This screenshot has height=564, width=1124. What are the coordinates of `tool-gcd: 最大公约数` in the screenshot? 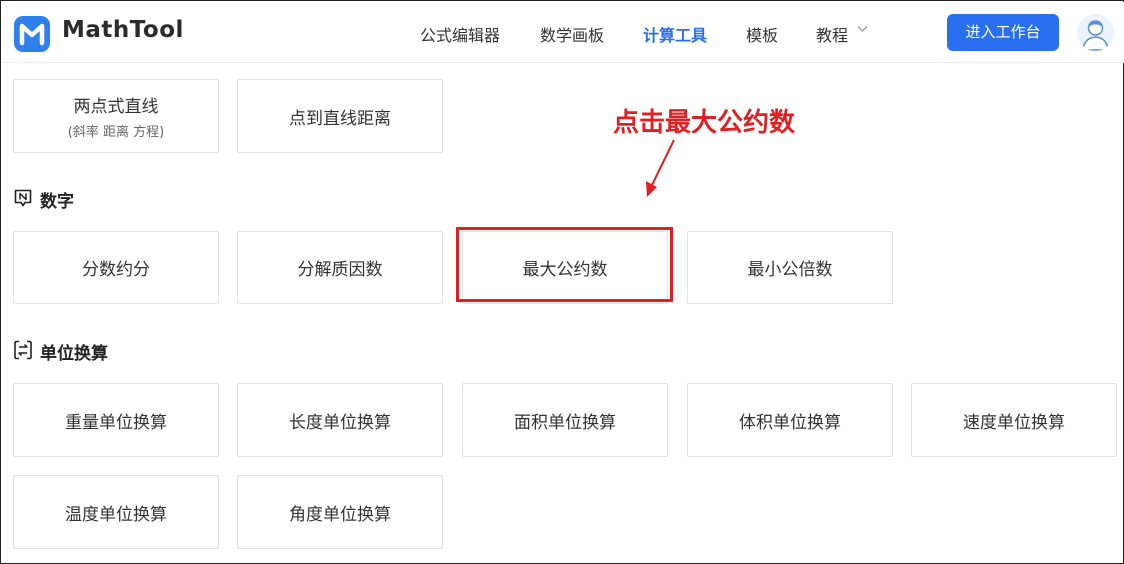 It's located at (565, 267).